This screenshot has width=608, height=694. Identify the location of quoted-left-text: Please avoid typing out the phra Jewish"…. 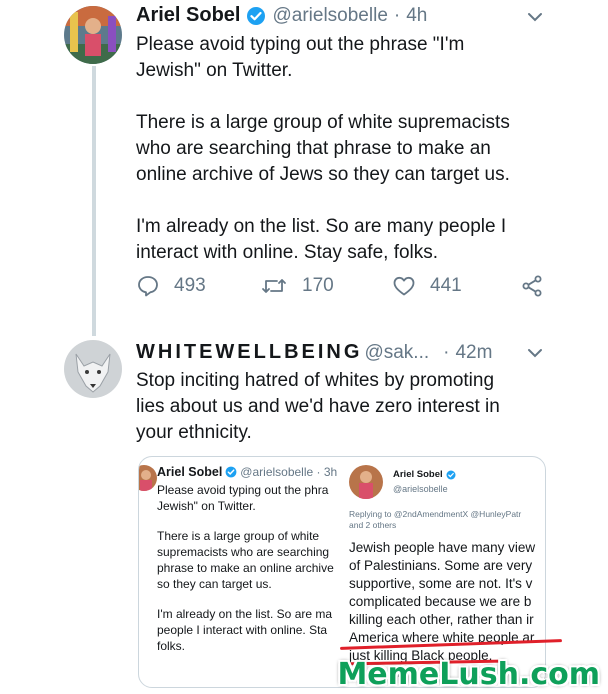
(245, 568).